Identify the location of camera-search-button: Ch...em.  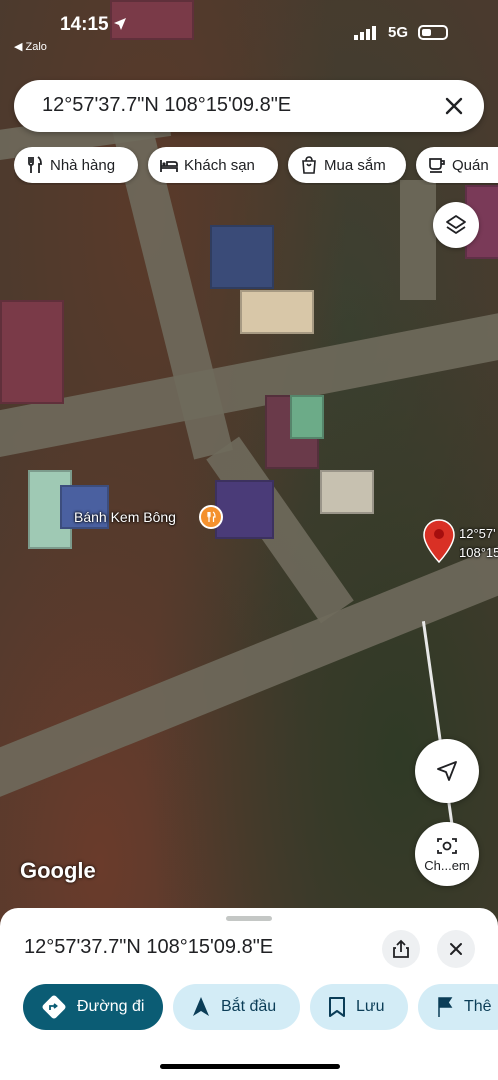
(447, 854).